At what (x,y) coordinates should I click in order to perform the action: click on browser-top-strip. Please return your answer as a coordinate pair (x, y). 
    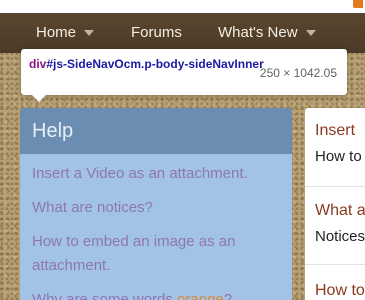
    Looking at the image, I should click on (182, 6).